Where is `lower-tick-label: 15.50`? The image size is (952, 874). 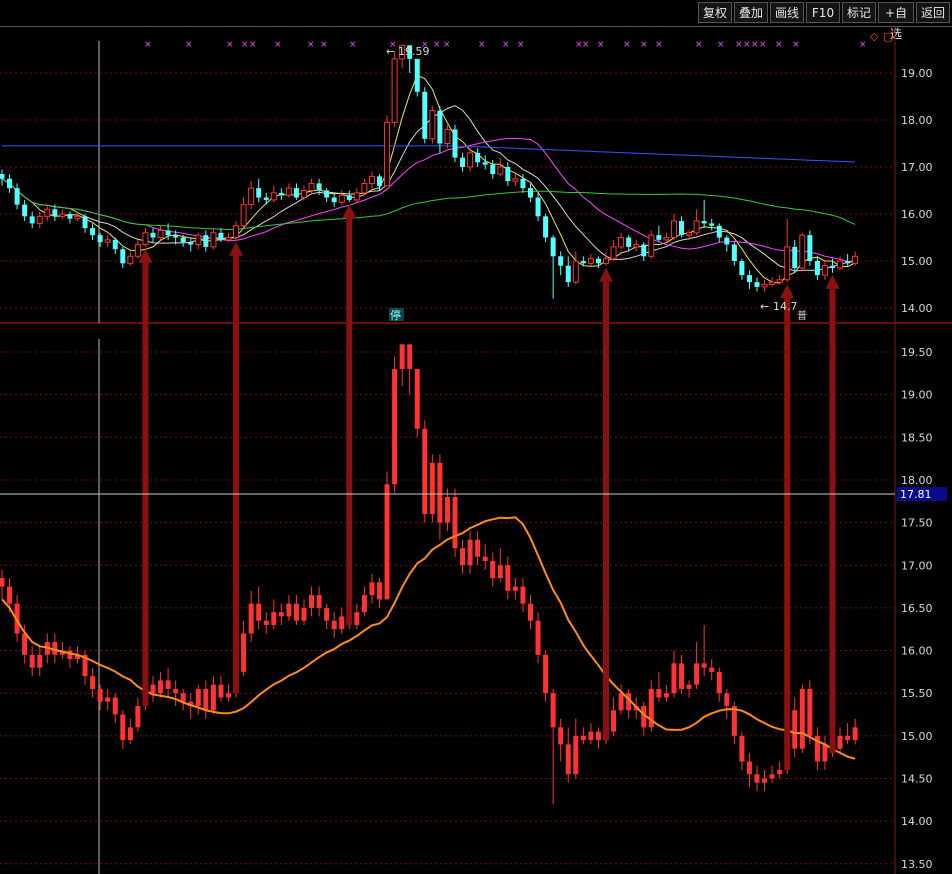
lower-tick-label: 15.50 is located at coordinates (917, 693).